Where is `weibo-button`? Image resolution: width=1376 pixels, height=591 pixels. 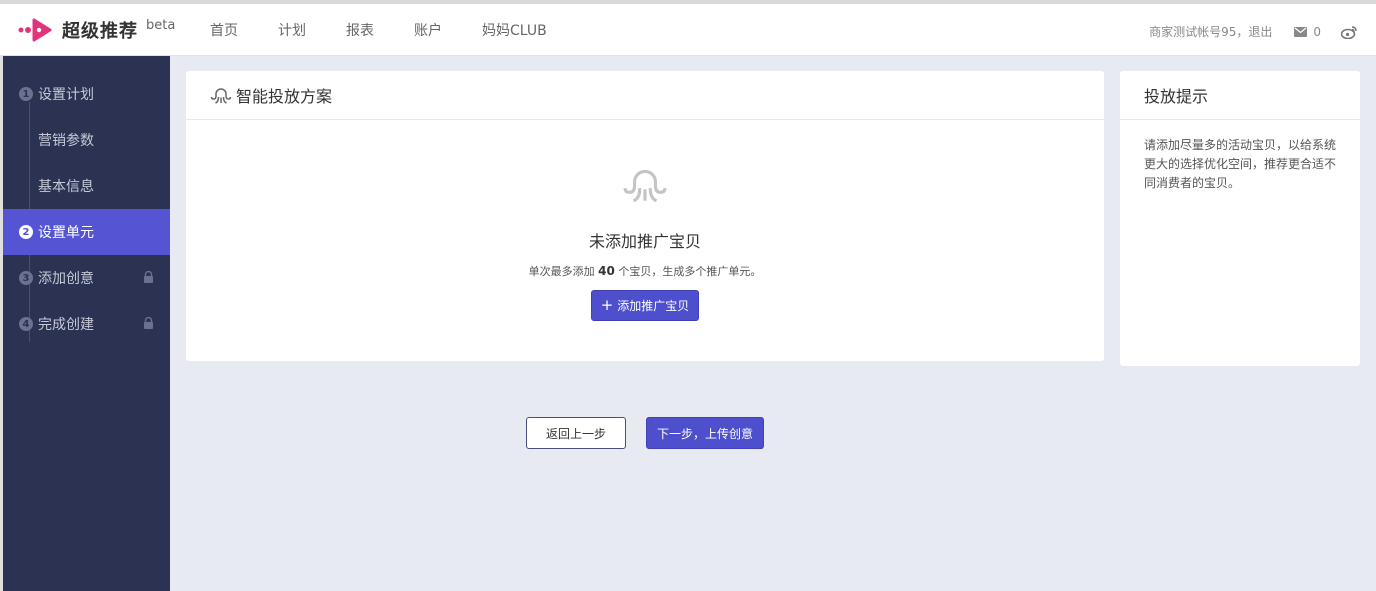
weibo-button is located at coordinates (1349, 32).